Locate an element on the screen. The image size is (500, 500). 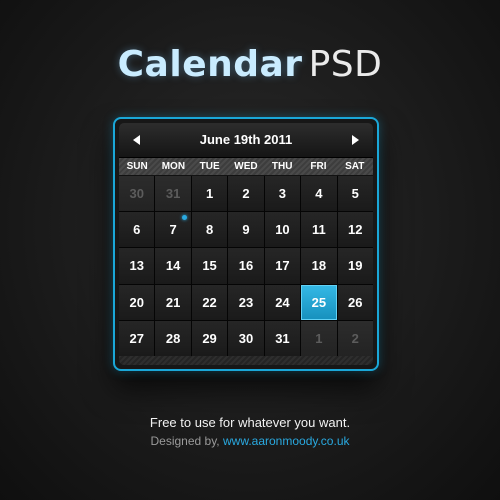
calendar-header: June 19th 2011 is located at coordinates (246, 140).